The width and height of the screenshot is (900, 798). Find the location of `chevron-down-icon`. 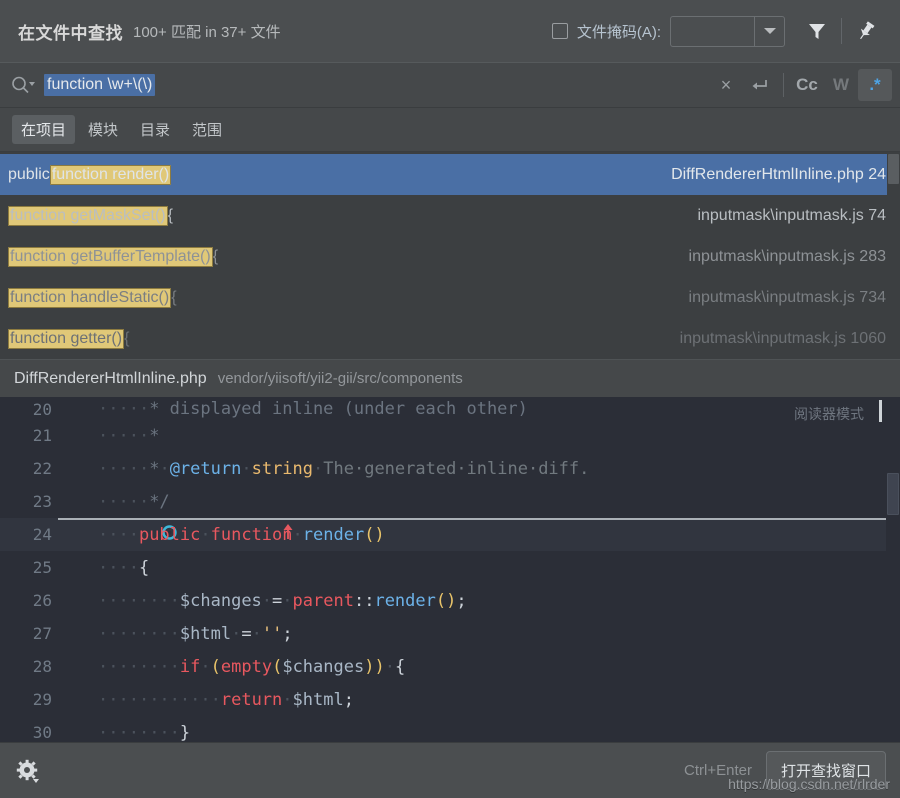

chevron-down-icon is located at coordinates (769, 31).